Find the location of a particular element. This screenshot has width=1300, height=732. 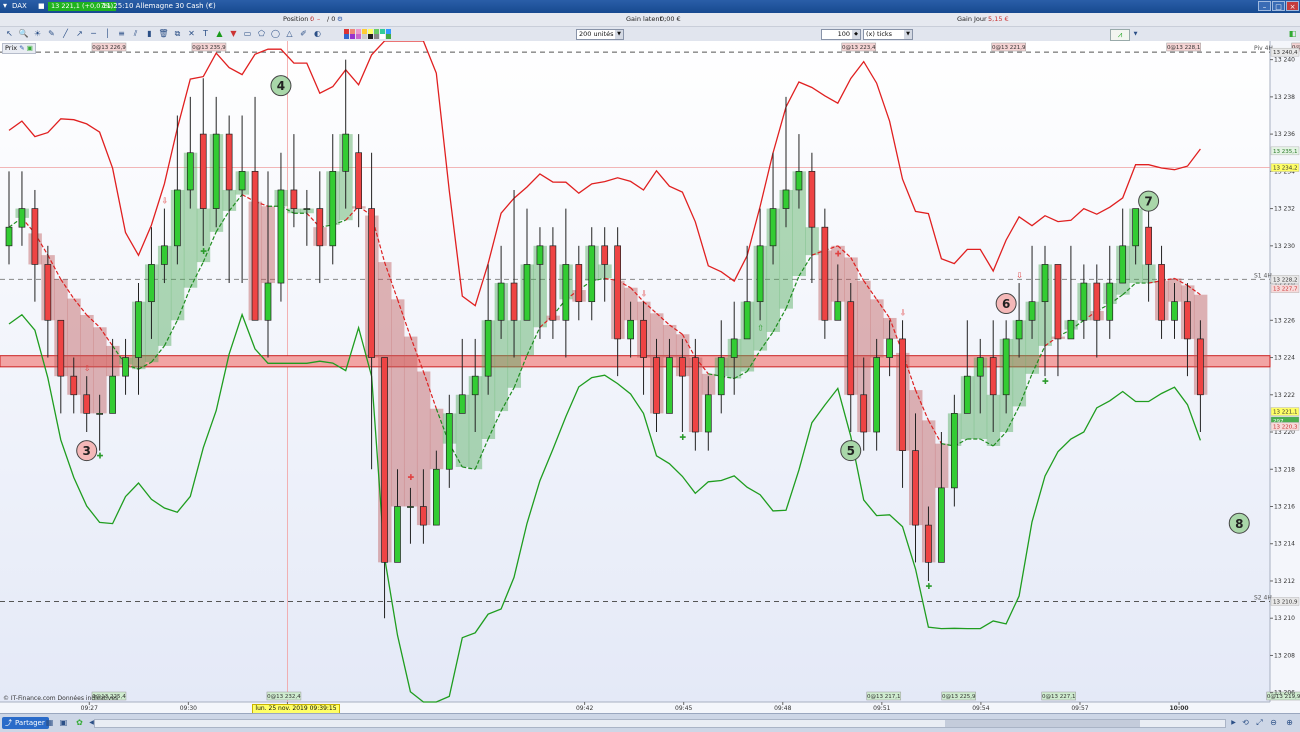

visibility-icon: ▣ is located at coordinates (30, 48).